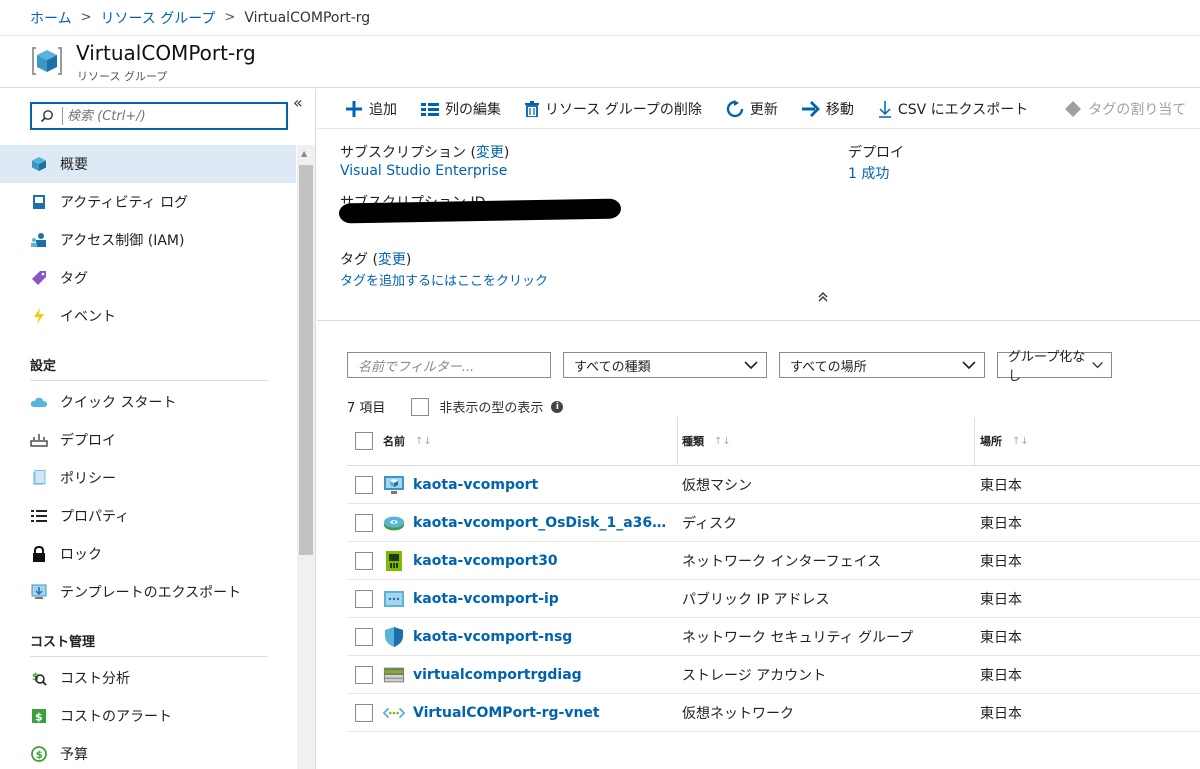 This screenshot has height=769, width=1200. Describe the element at coordinates (991, 441) in the screenshot. I see `location-column-label: 場所` at that location.